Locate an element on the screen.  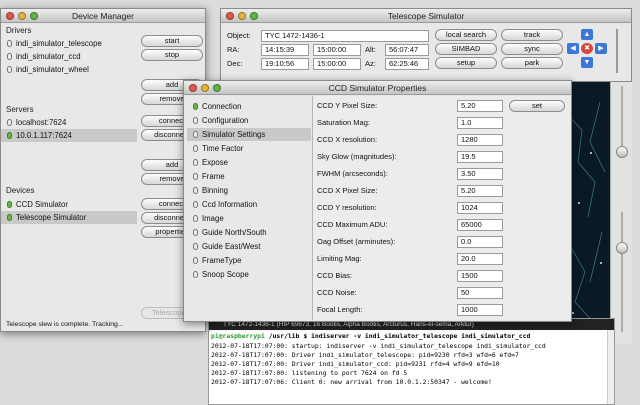
group-item-configuration: Configuration is located at coordinates (220, 120).